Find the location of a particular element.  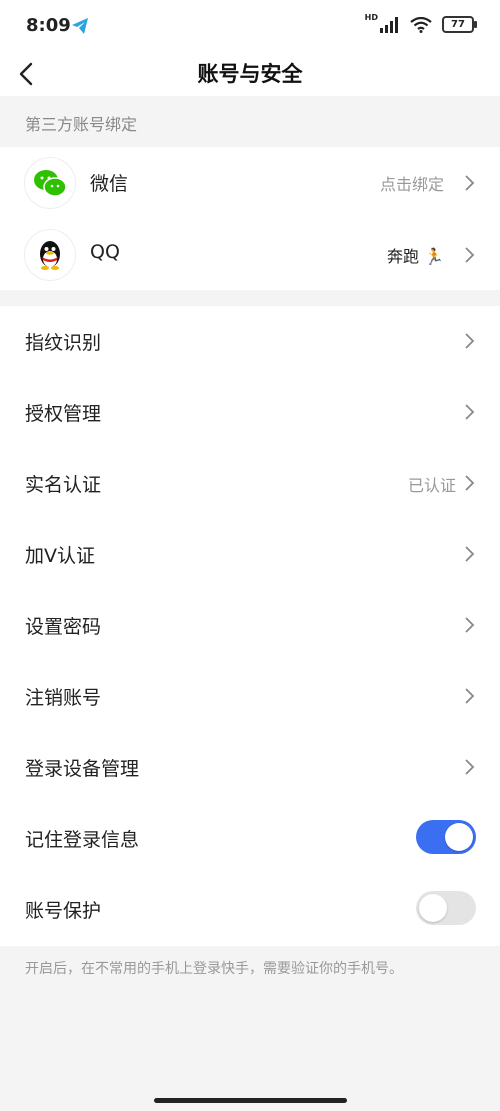

wifi-icon is located at coordinates (421, 24).